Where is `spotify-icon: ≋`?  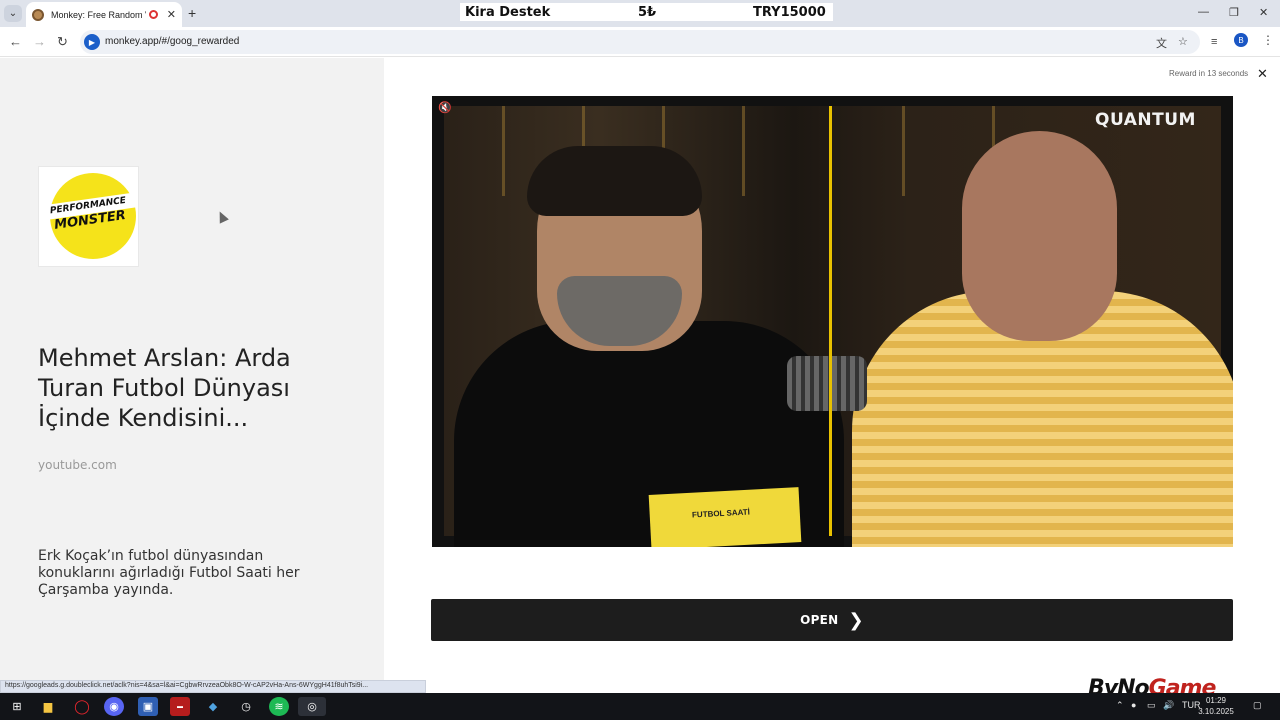
spotify-icon: ≋ is located at coordinates (279, 706).